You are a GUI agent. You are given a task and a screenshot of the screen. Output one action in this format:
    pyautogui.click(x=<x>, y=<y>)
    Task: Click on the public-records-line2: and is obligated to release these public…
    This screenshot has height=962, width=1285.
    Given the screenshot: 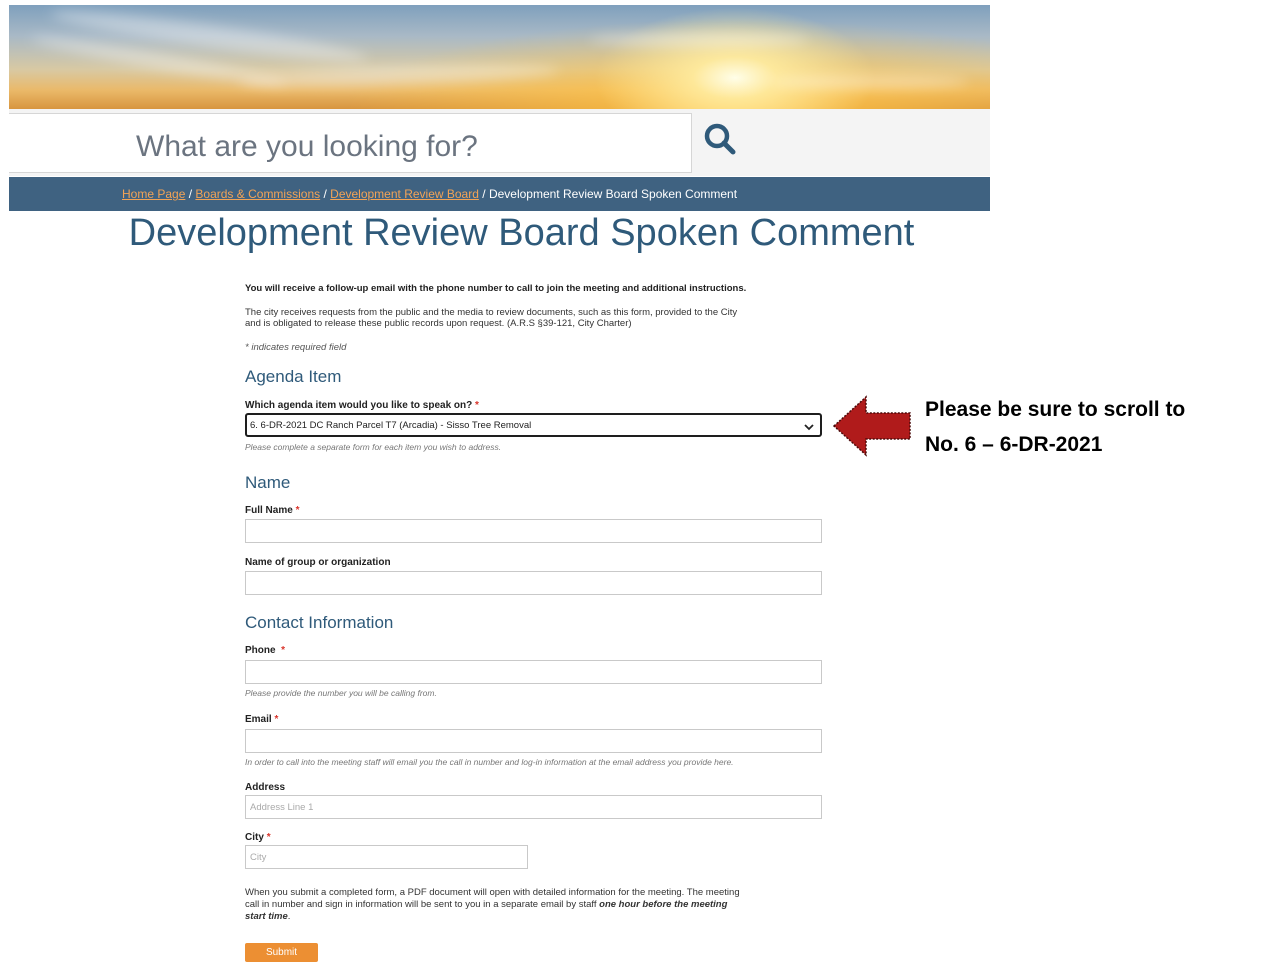 What is the action you would take?
    pyautogui.click(x=438, y=323)
    